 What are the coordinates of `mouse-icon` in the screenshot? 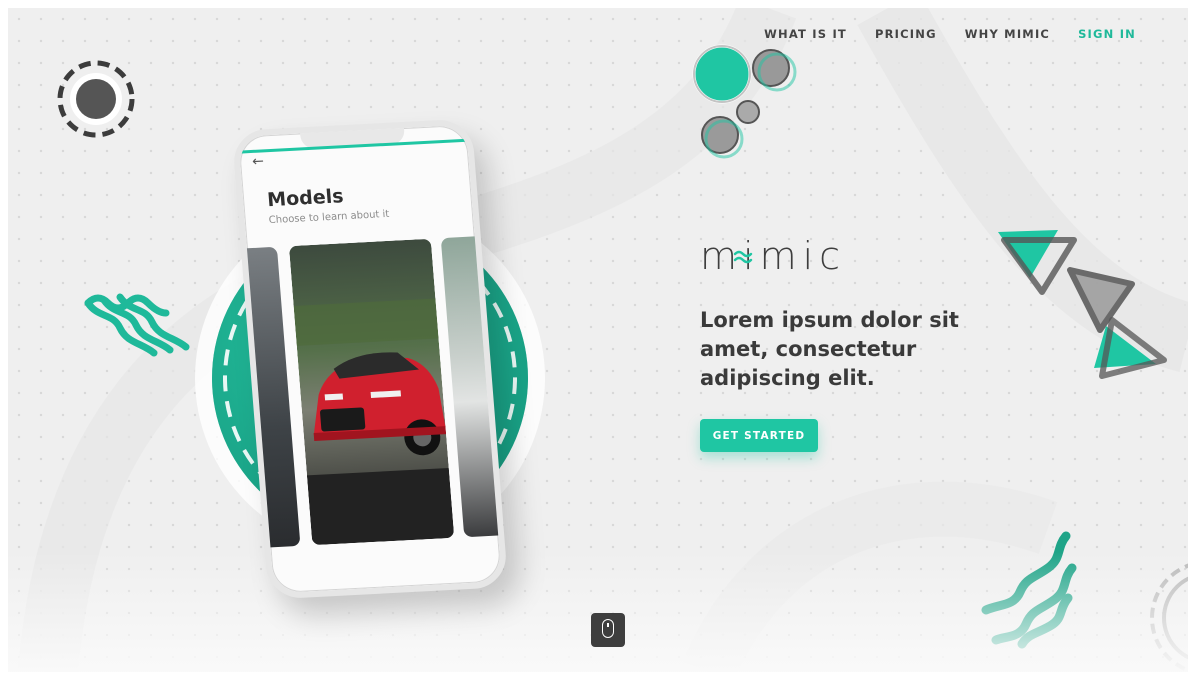 It's located at (608, 628).